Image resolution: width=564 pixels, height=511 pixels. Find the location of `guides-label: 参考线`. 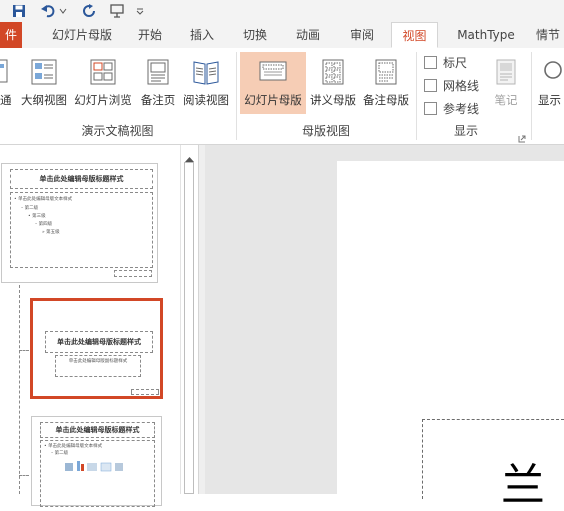

guides-label: 参考线 is located at coordinates (461, 109).